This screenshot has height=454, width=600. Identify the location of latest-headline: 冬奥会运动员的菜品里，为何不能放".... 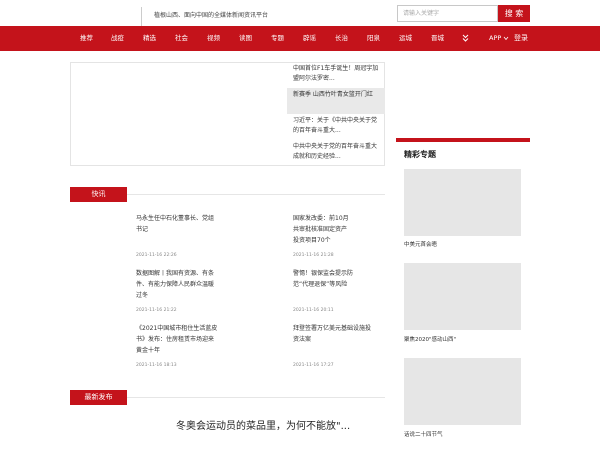
(263, 424).